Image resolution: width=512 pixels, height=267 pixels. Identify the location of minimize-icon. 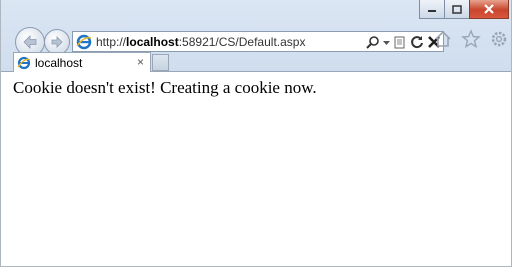
(432, 11).